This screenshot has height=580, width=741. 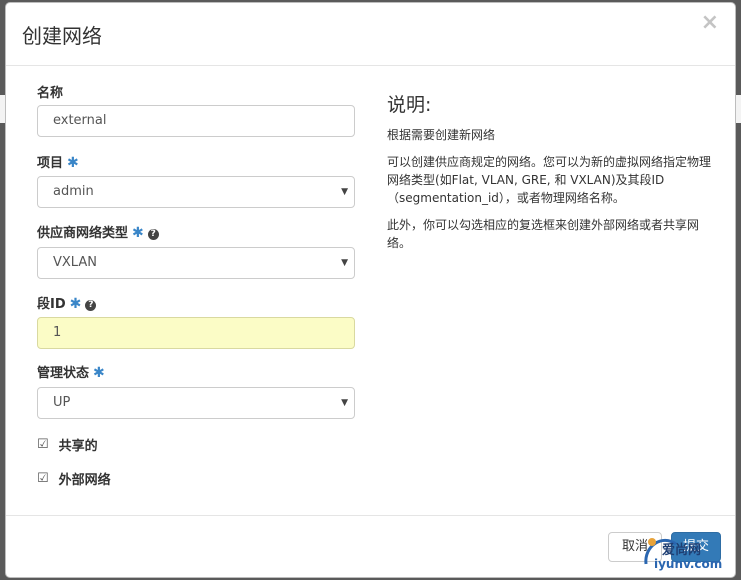 What do you see at coordinates (57, 332) in the screenshot?
I see `segment-id-input-value: 1` at bounding box center [57, 332].